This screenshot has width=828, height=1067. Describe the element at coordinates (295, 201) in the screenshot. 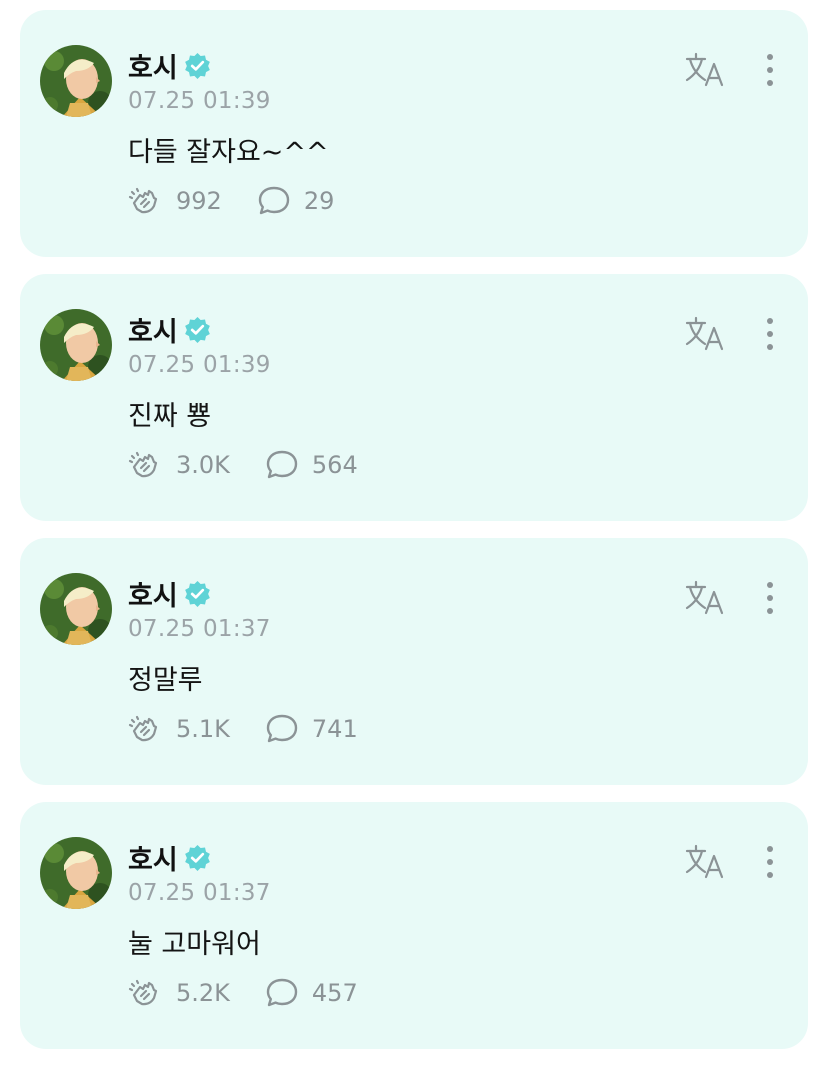

I see `comment-button: 29` at that location.